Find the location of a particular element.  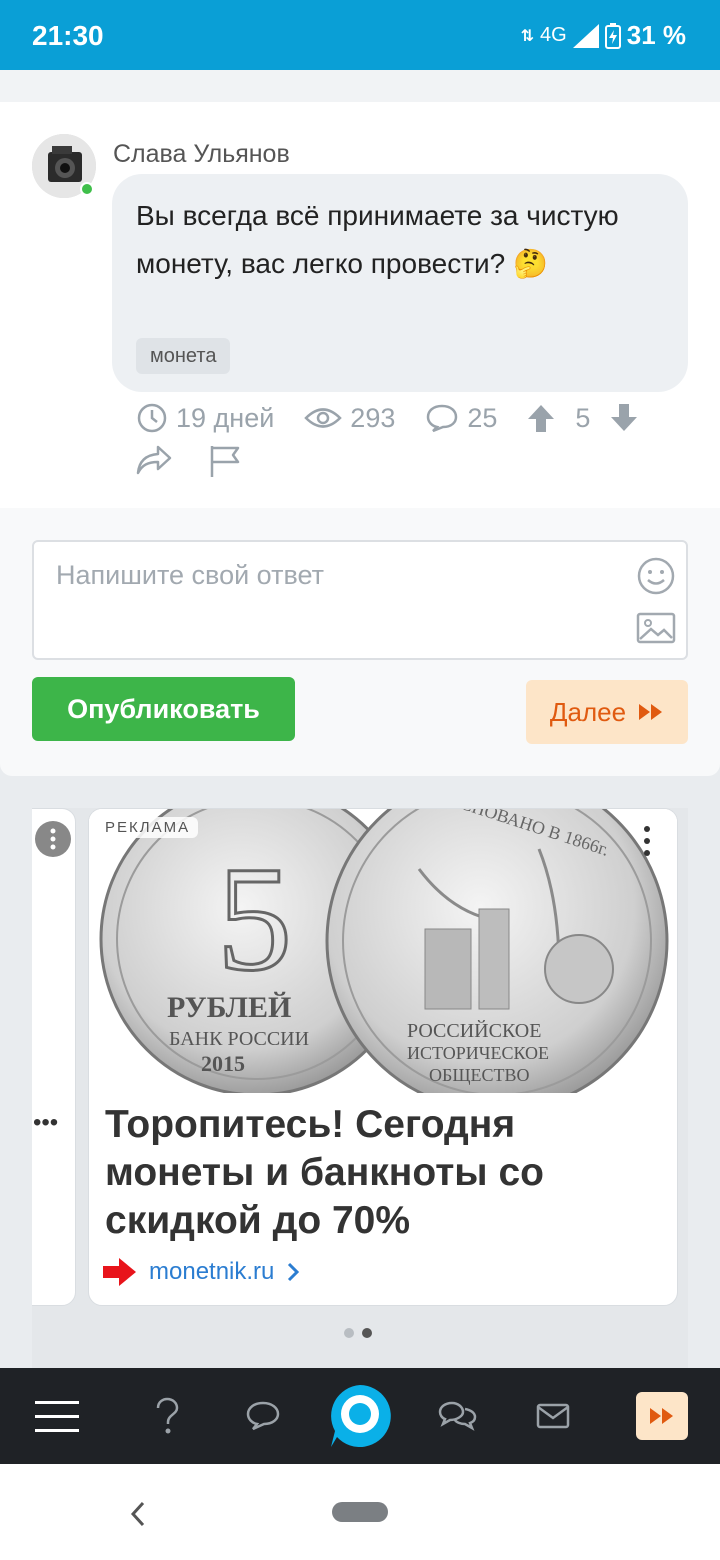

upvote-icon is located at coordinates (541, 418).